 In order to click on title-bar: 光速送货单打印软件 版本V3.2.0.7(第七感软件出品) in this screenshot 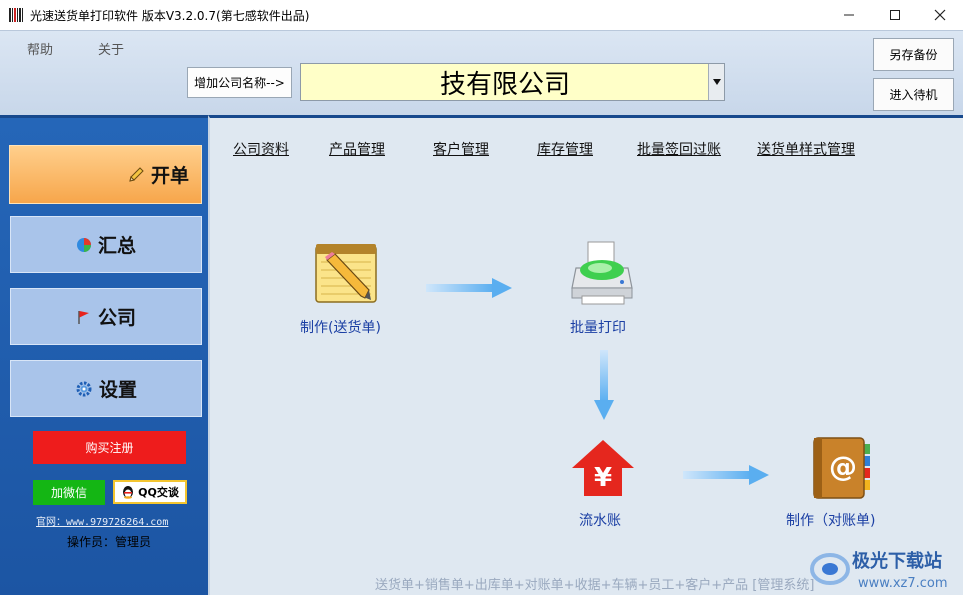, I will do `click(481, 15)`.